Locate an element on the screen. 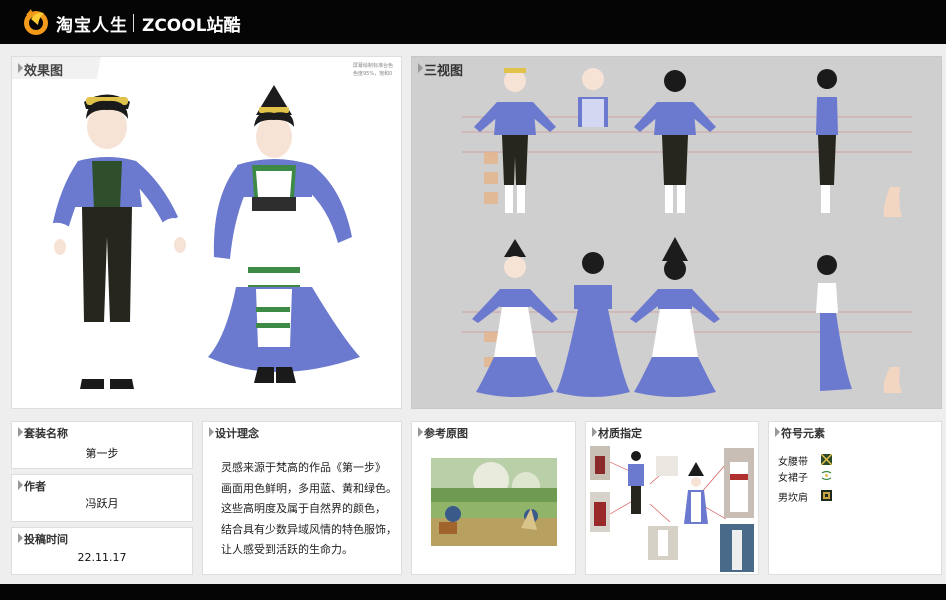  date-value: 22.11.17 is located at coordinates (102, 557).